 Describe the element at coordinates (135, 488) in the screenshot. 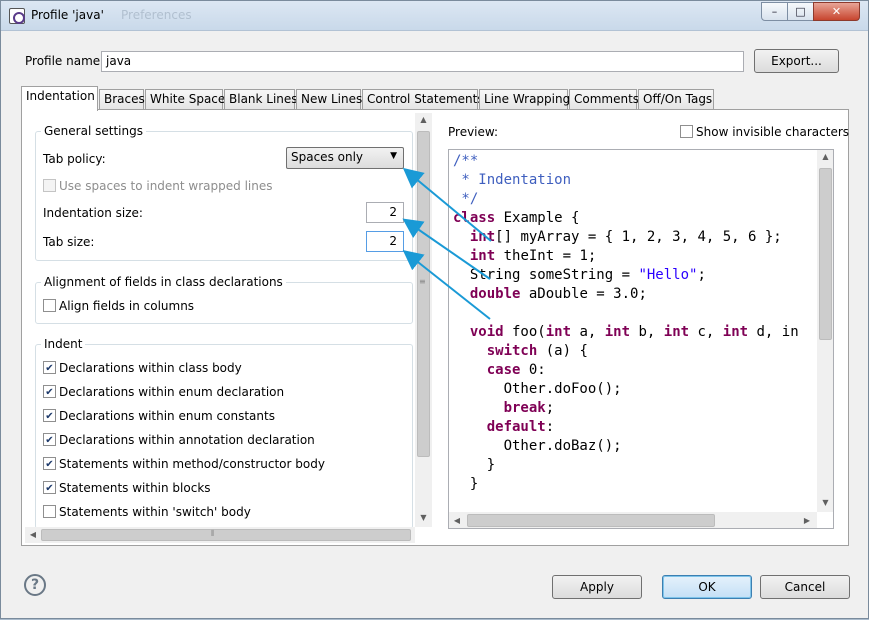

I see `indent-blocks-label: Statements within blocks` at that location.